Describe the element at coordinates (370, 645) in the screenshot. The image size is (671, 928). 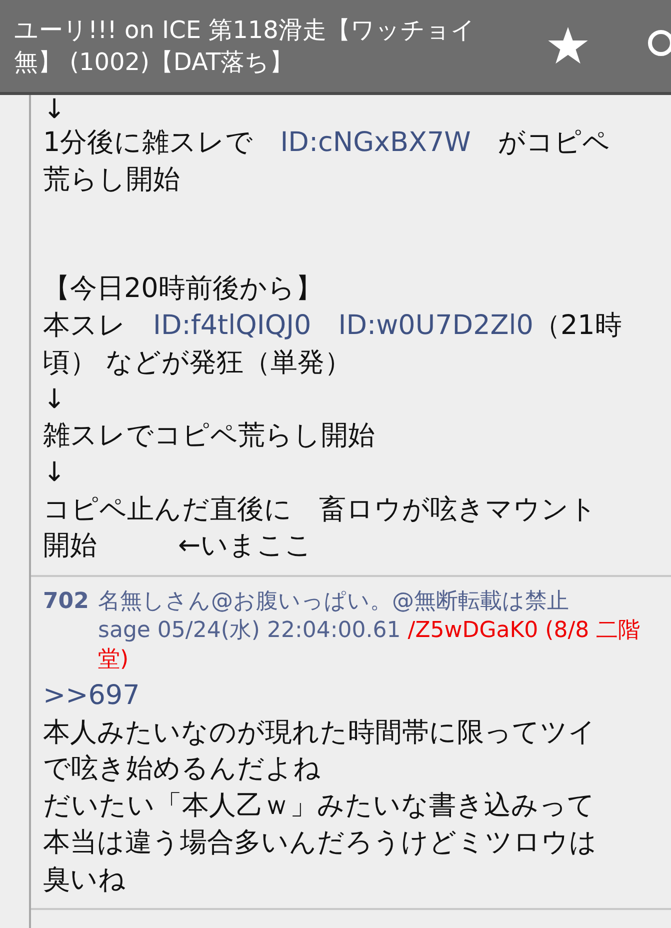
I see `post-info: sage 05/24(水) 22:04:00.61 /Z5wDGaK0 (8/8 二階堂)` at that location.